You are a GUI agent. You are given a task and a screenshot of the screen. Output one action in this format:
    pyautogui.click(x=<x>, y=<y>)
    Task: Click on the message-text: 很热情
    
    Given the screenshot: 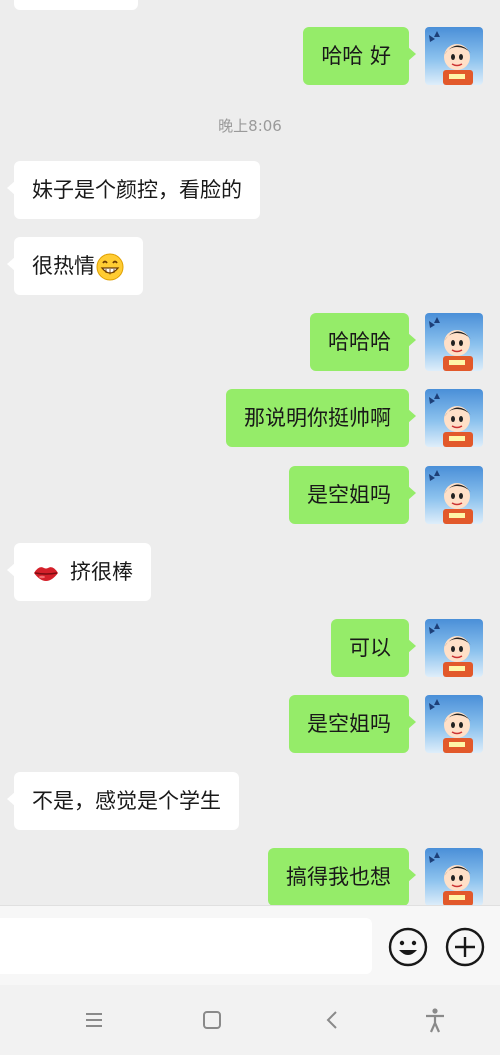 What is the action you would take?
    pyautogui.click(x=63, y=266)
    